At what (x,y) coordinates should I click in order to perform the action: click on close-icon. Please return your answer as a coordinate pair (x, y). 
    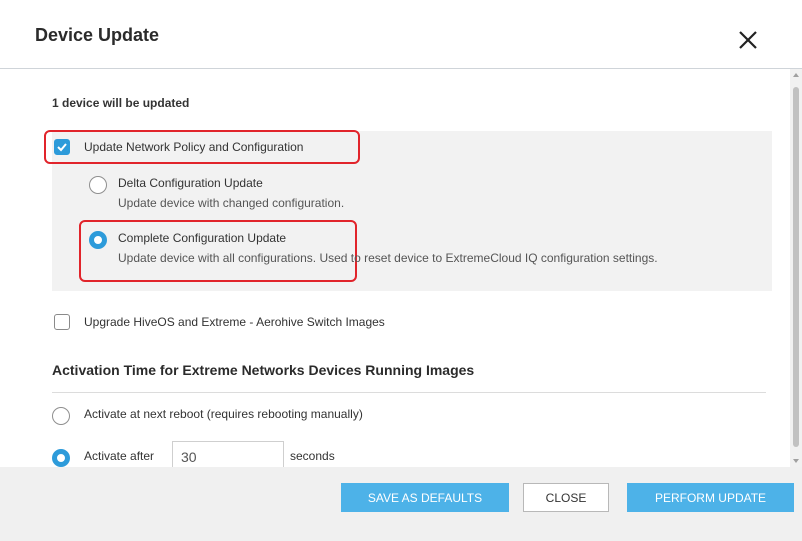
    Looking at the image, I should click on (748, 40).